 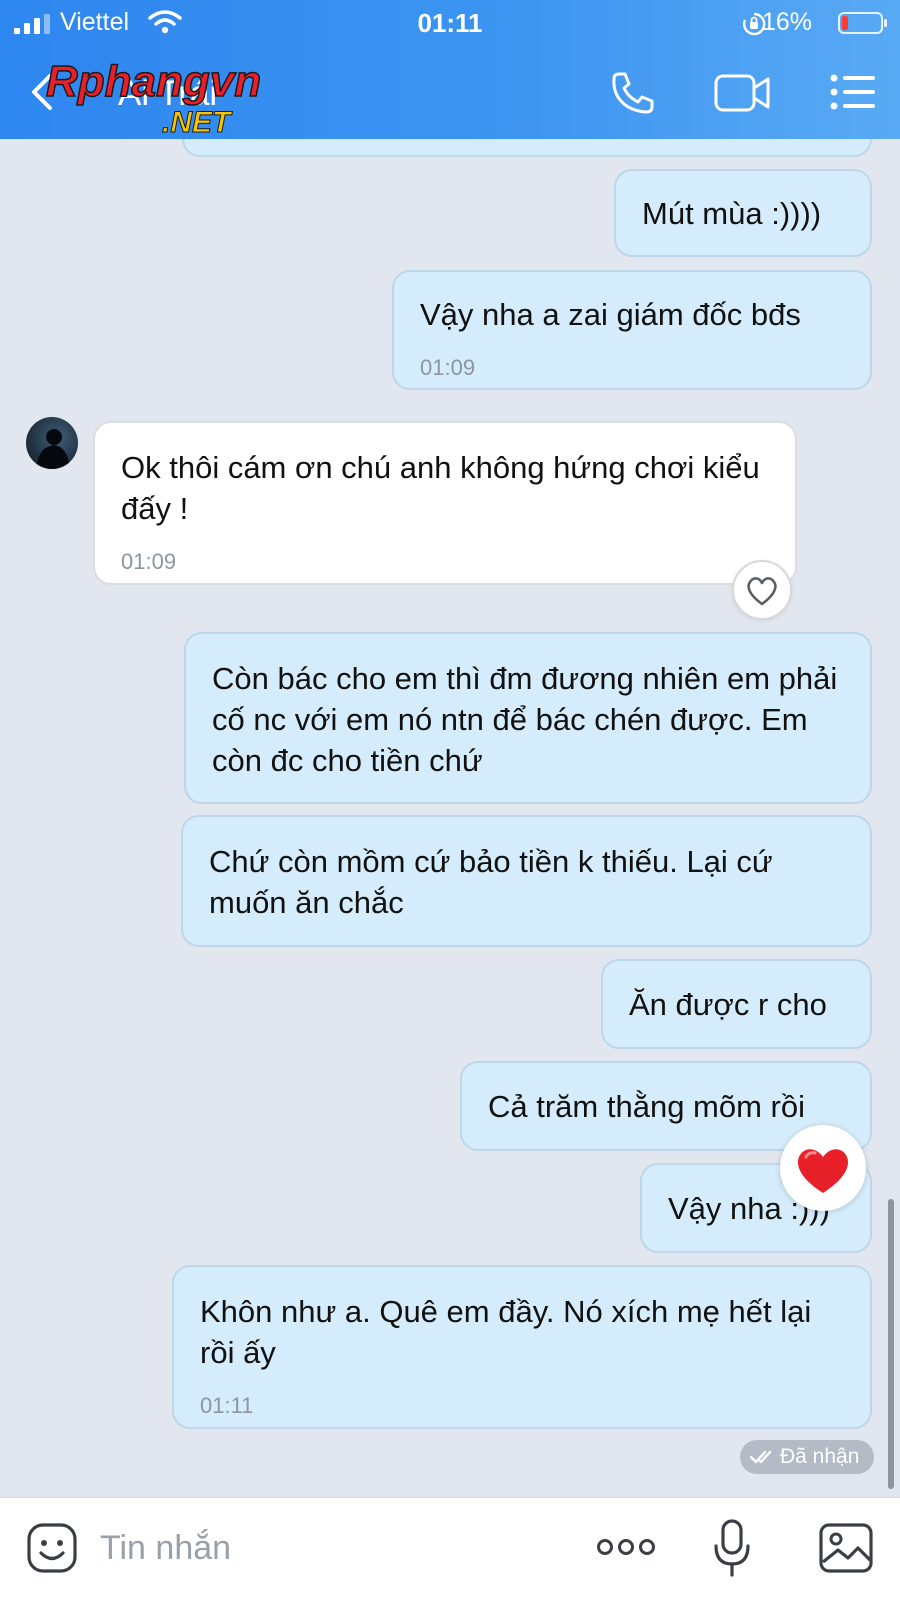 I want to click on message-bubble-sent: Vậy nha a zai giám đốc bđs 01:09, so click(x=632, y=330).